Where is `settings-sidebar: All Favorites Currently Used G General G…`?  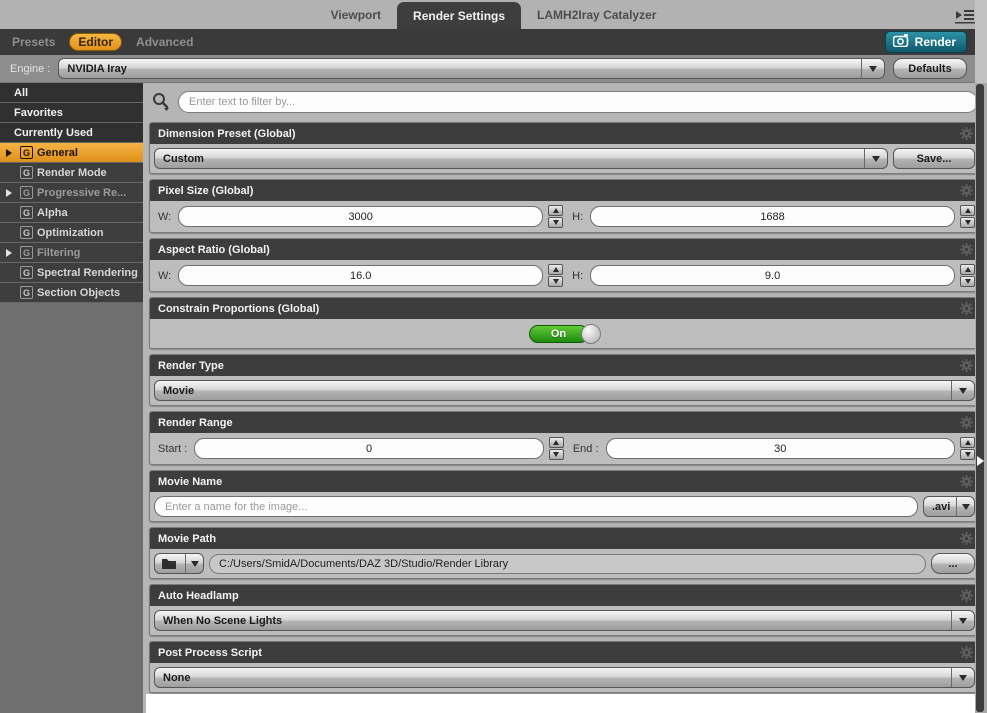
settings-sidebar: All Favorites Currently Used G General G… is located at coordinates (71, 398).